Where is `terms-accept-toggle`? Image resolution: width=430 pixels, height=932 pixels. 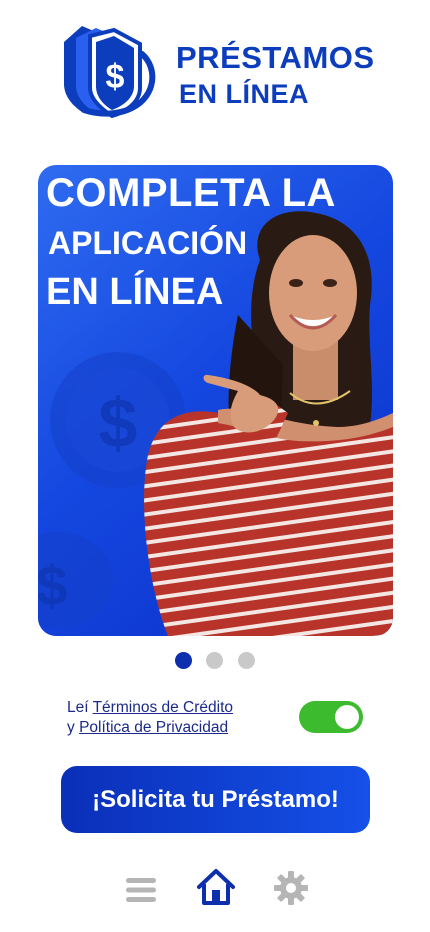
terms-accept-toggle is located at coordinates (331, 717).